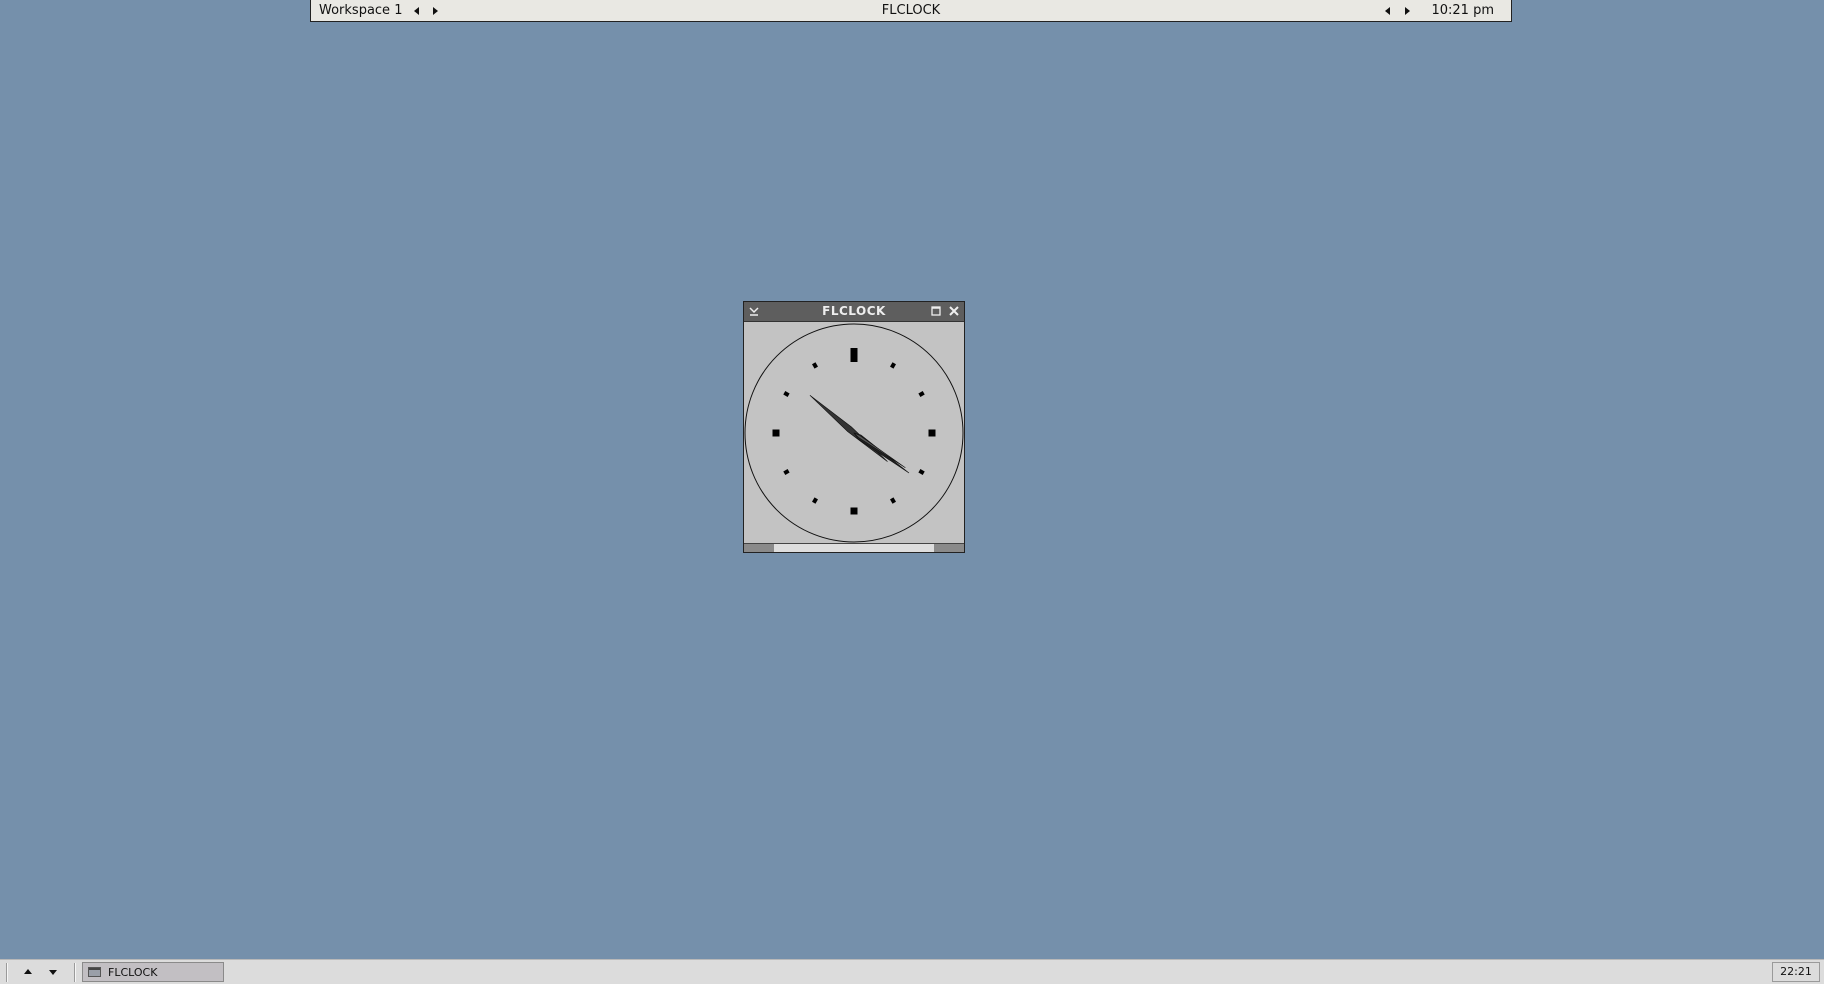 This screenshot has width=1824, height=984. Describe the element at coordinates (949, 548) in the screenshot. I see `resize-grip-right` at that location.